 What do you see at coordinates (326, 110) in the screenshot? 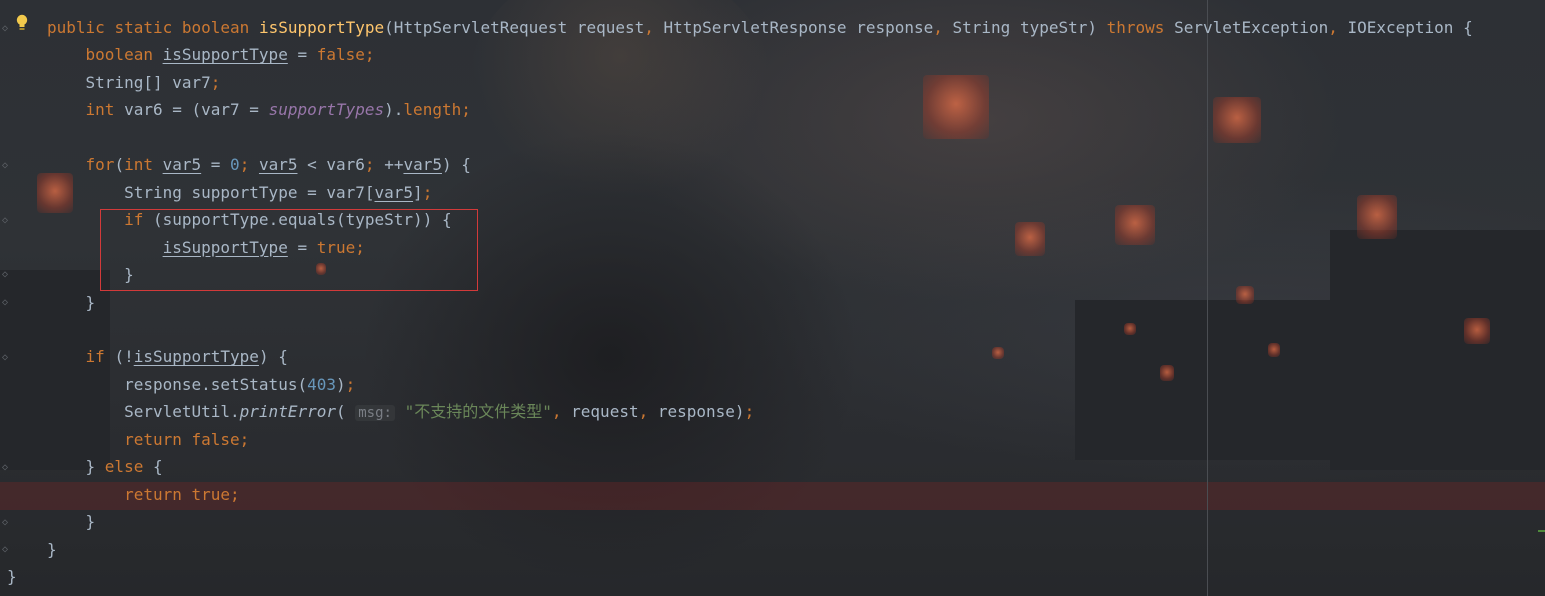
I see `code-token: supportTypes` at bounding box center [326, 110].